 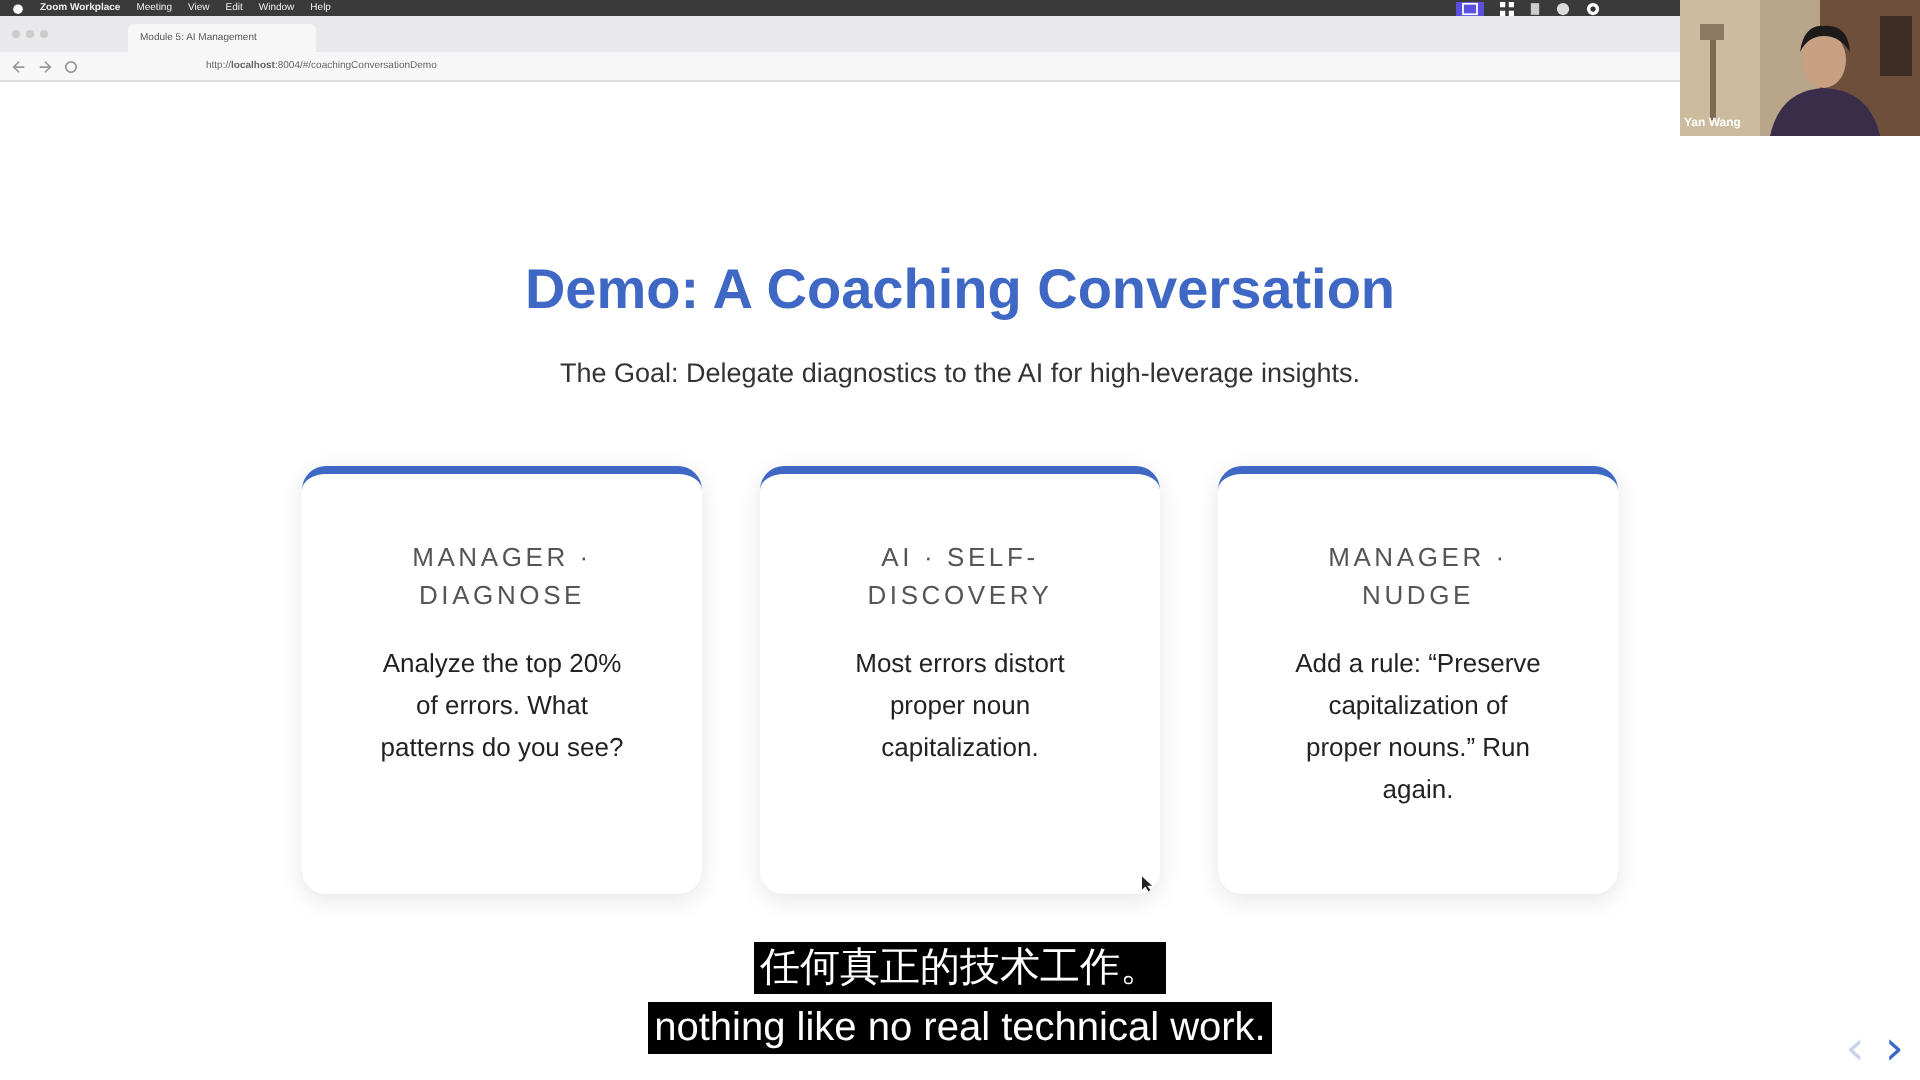 What do you see at coordinates (960, 706) in the screenshot?
I see `card-text: Most errors distort proper noun capitalization.` at bounding box center [960, 706].